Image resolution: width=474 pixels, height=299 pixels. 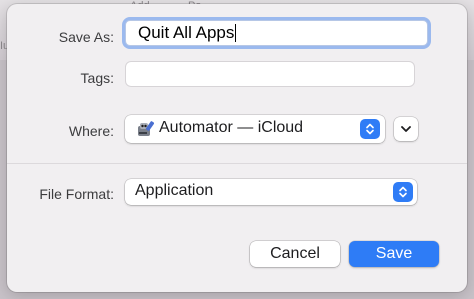 I want to click on automator-app-icon, so click(x=145, y=129).